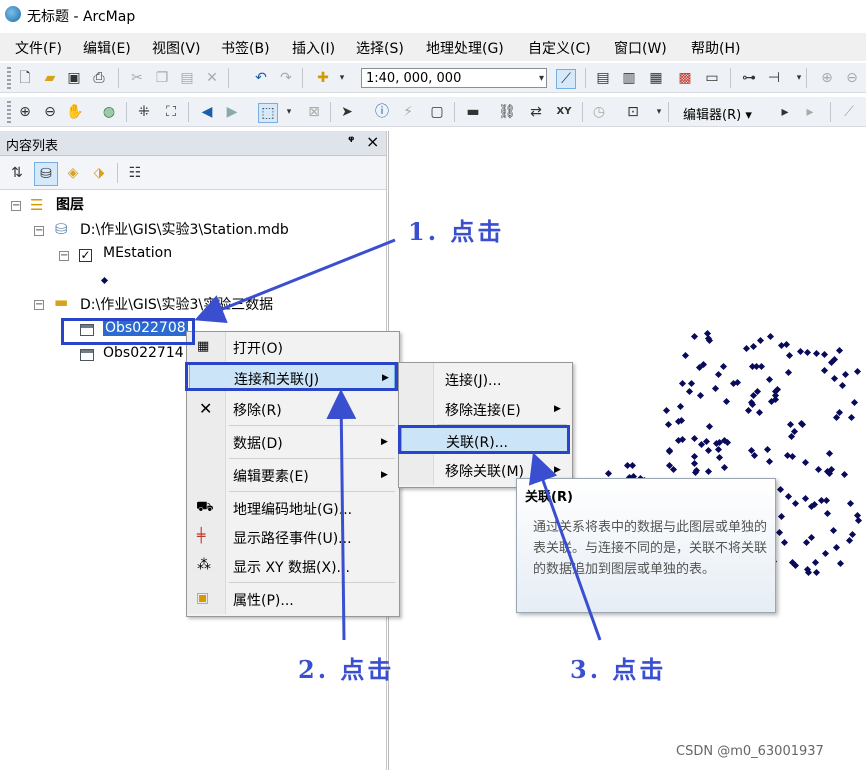 The width and height of the screenshot is (866, 770). What do you see at coordinates (346, 669) in the screenshot?
I see `annotation-step2: 2. 点击` at bounding box center [346, 669].